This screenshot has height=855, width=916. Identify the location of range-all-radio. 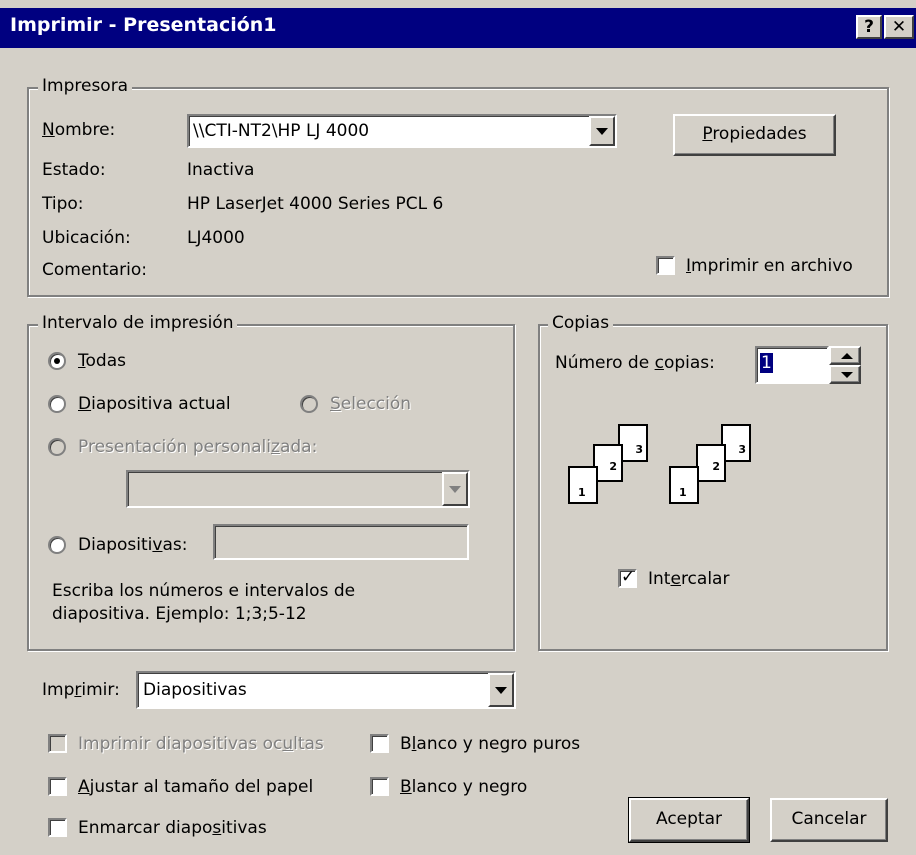
(57, 361).